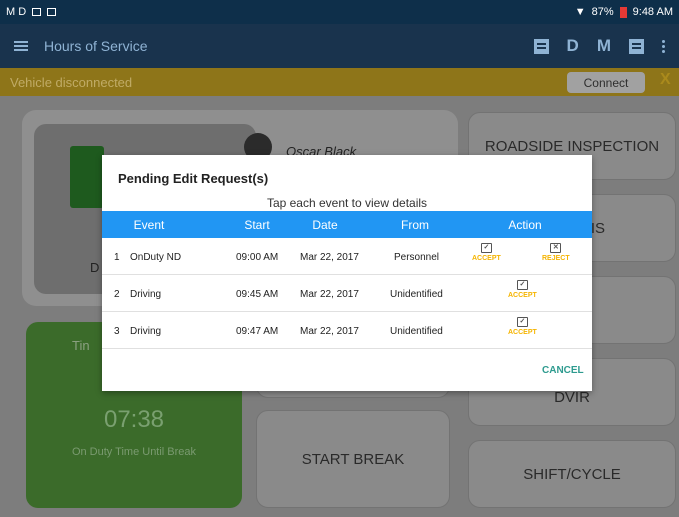 The width and height of the screenshot is (679, 517). I want to click on timer-caption: On Duty Time Until Break, so click(134, 452).